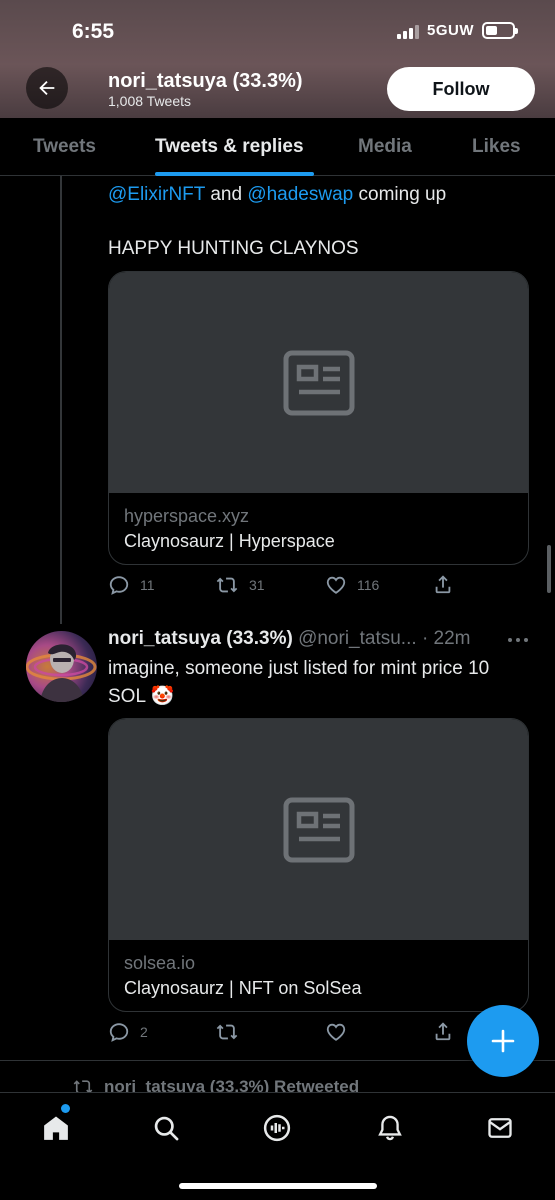 The image size is (555, 1200). What do you see at coordinates (518, 640) in the screenshot?
I see `more-options-icon` at bounding box center [518, 640].